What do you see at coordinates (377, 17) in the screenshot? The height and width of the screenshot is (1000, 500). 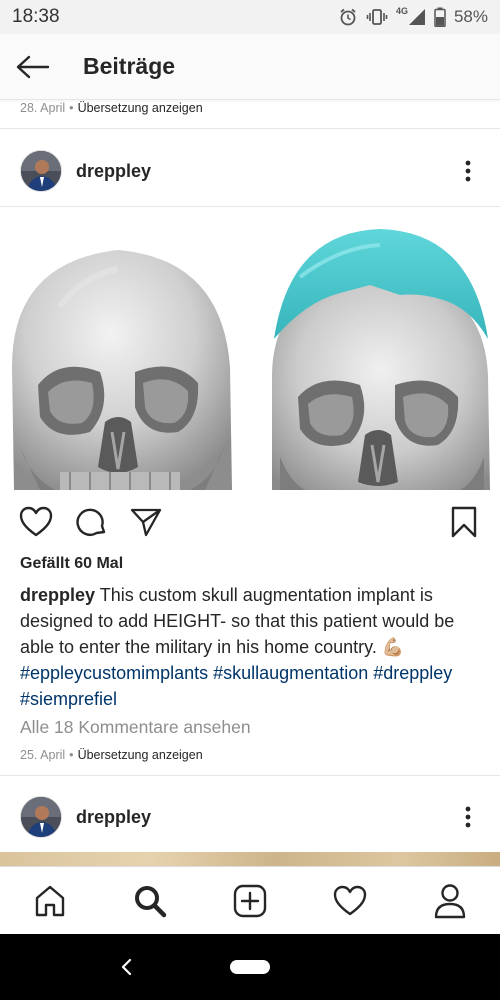 I see `vibrate-icon` at bounding box center [377, 17].